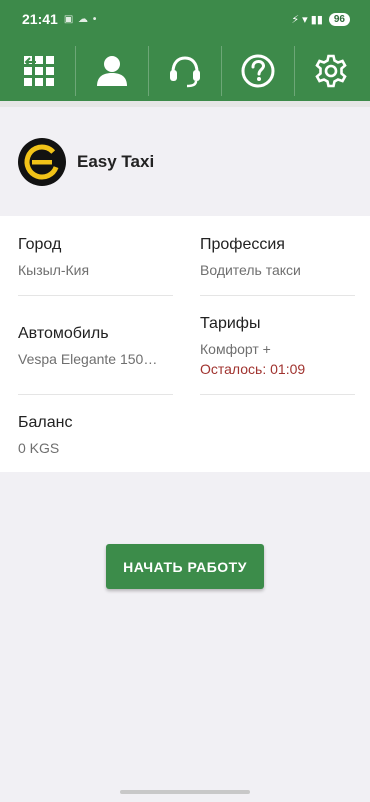 The width and height of the screenshot is (370, 802). Describe the element at coordinates (98, 257) in the screenshot. I see `city-field: Город Кызыл-Кия` at that location.